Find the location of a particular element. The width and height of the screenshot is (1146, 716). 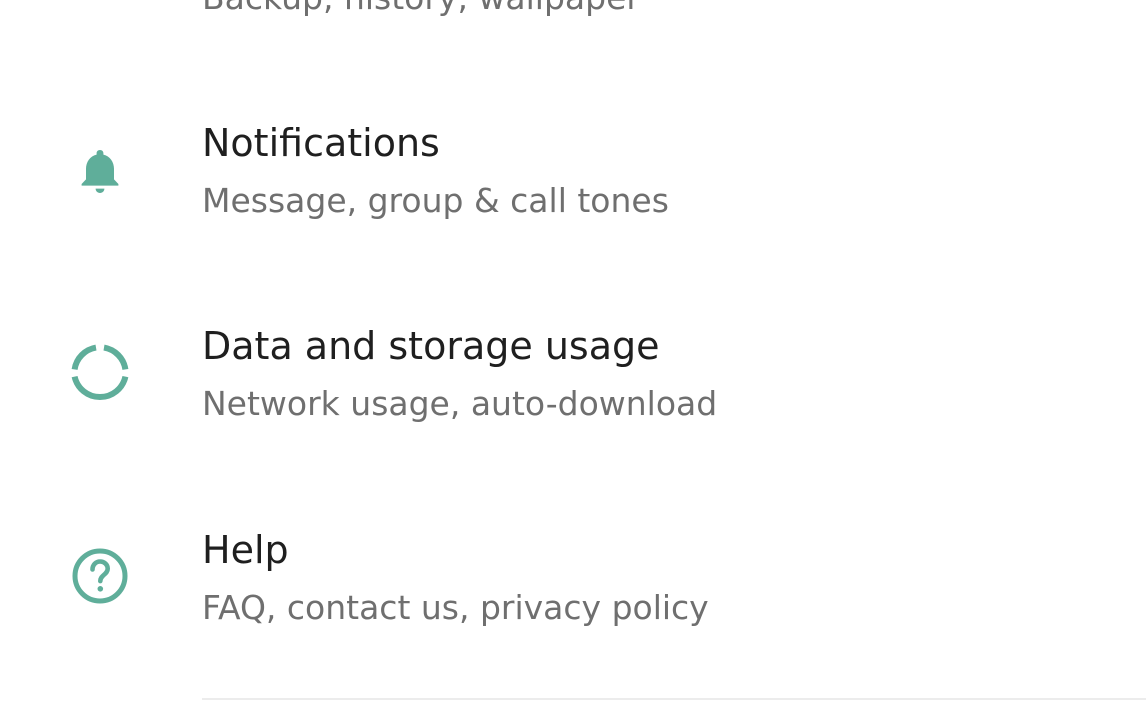

settings-item-chats-subtitle: Backup, history, wallpaper is located at coordinates (421, 9).